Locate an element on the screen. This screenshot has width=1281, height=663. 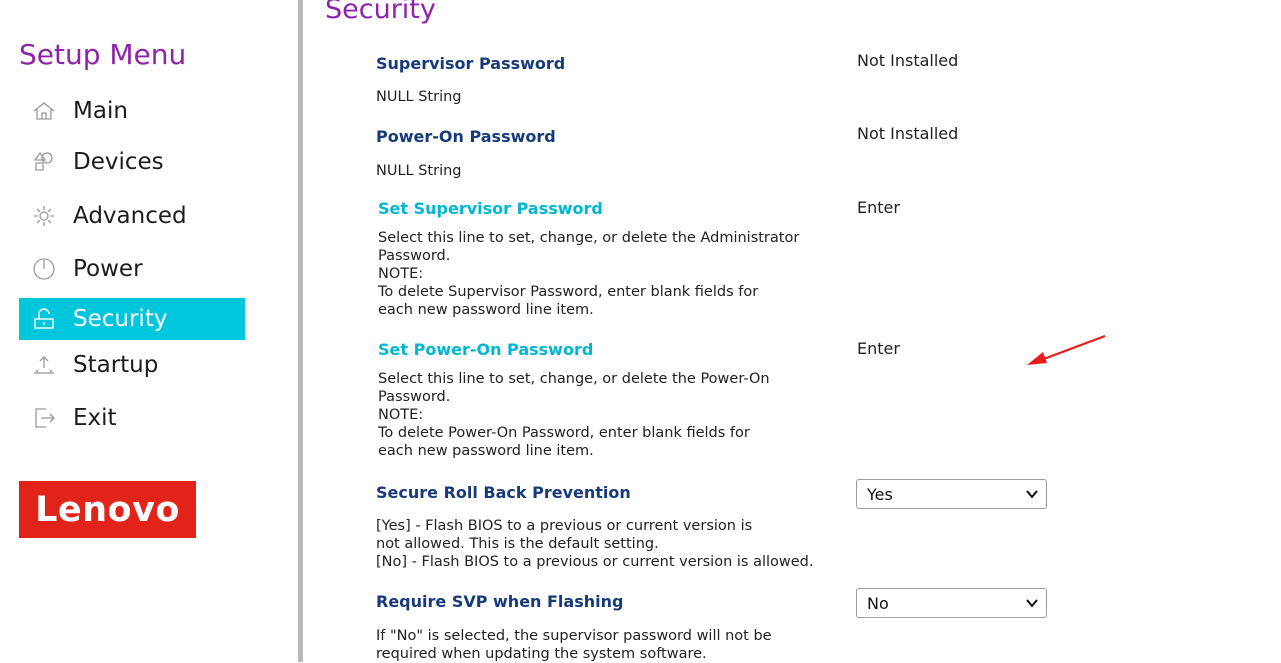
supervisor-password-status: Not Installed is located at coordinates (908, 60).